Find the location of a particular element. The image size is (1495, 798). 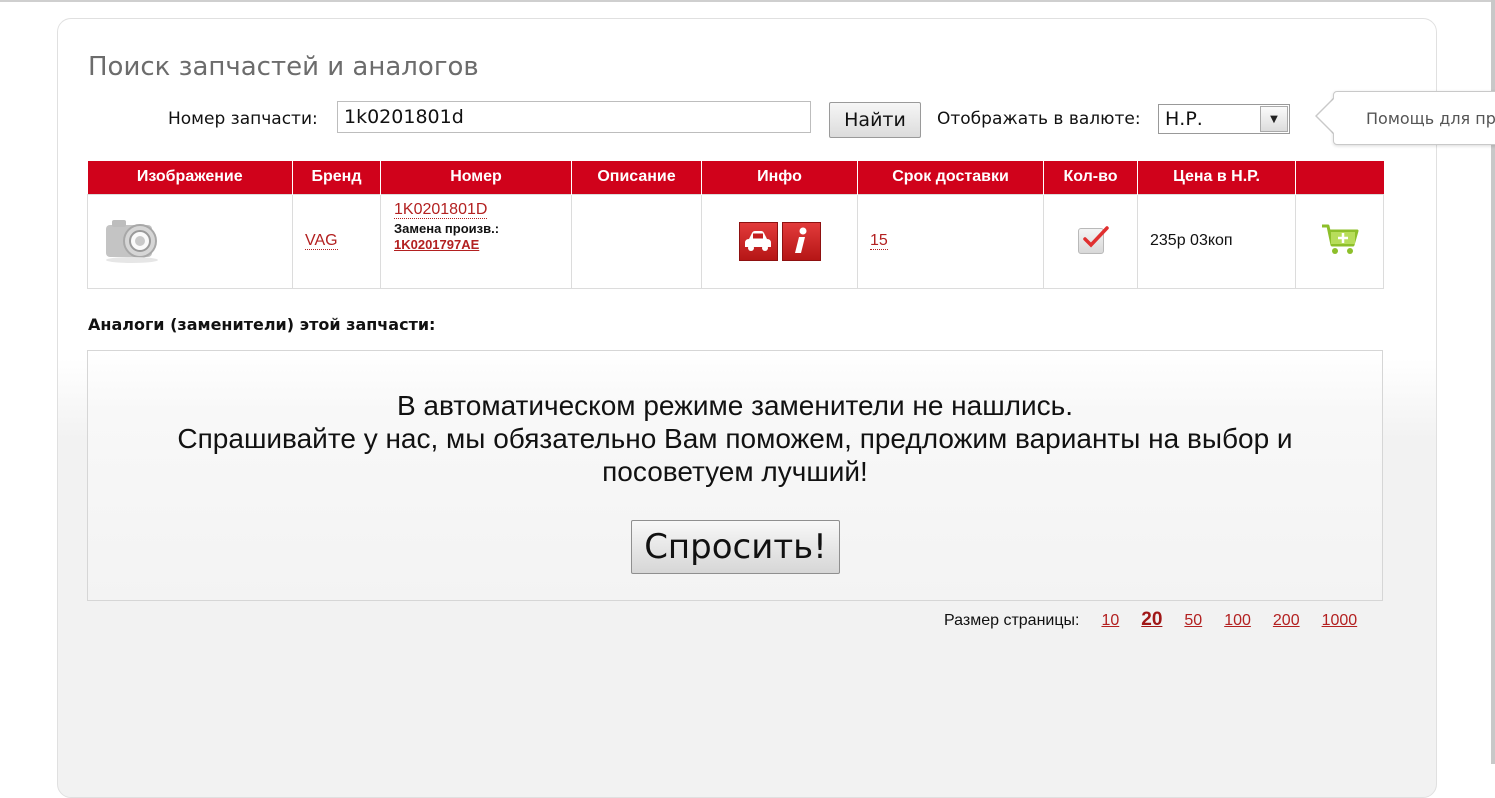

cell-number: 1K0201801D Замена произв.: 1K0201797AE is located at coordinates (476, 241).